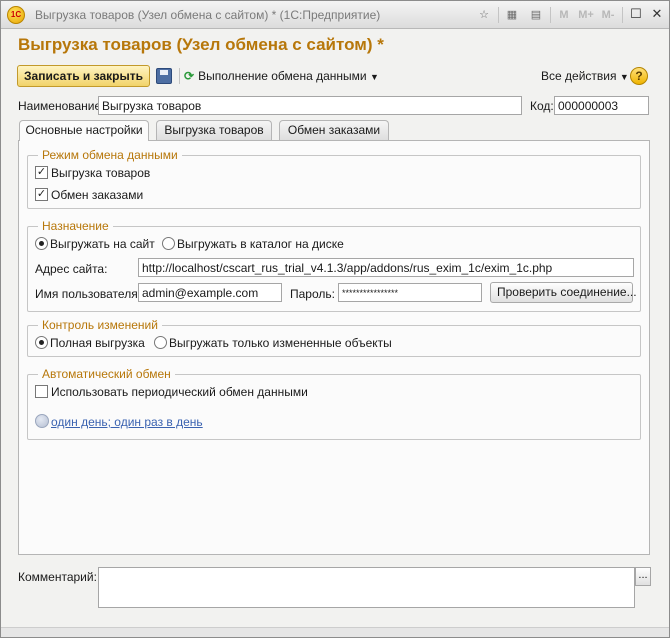  Describe the element at coordinates (100, 325) in the screenshot. I see `change-control-title: Контроль изменений` at that location.